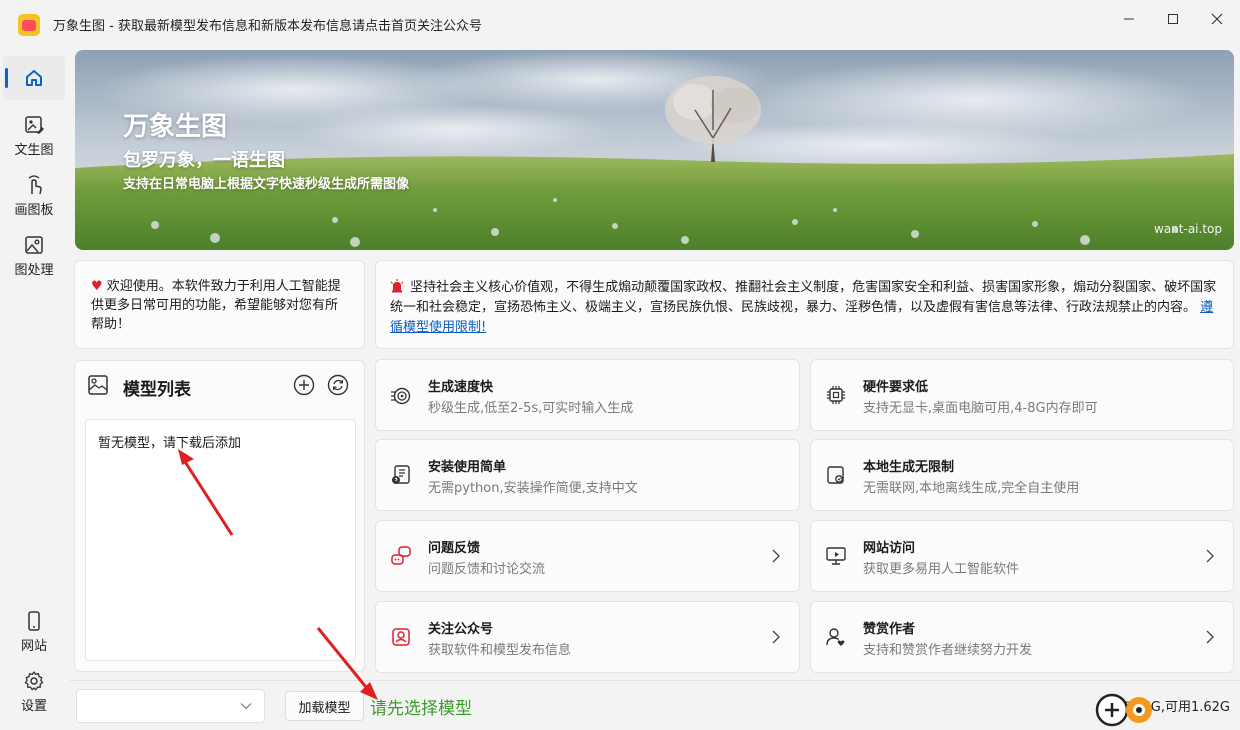 Image resolution: width=1240 pixels, height=730 pixels. What do you see at coordinates (29, 25) in the screenshot?
I see `app-logo-icon` at bounding box center [29, 25].